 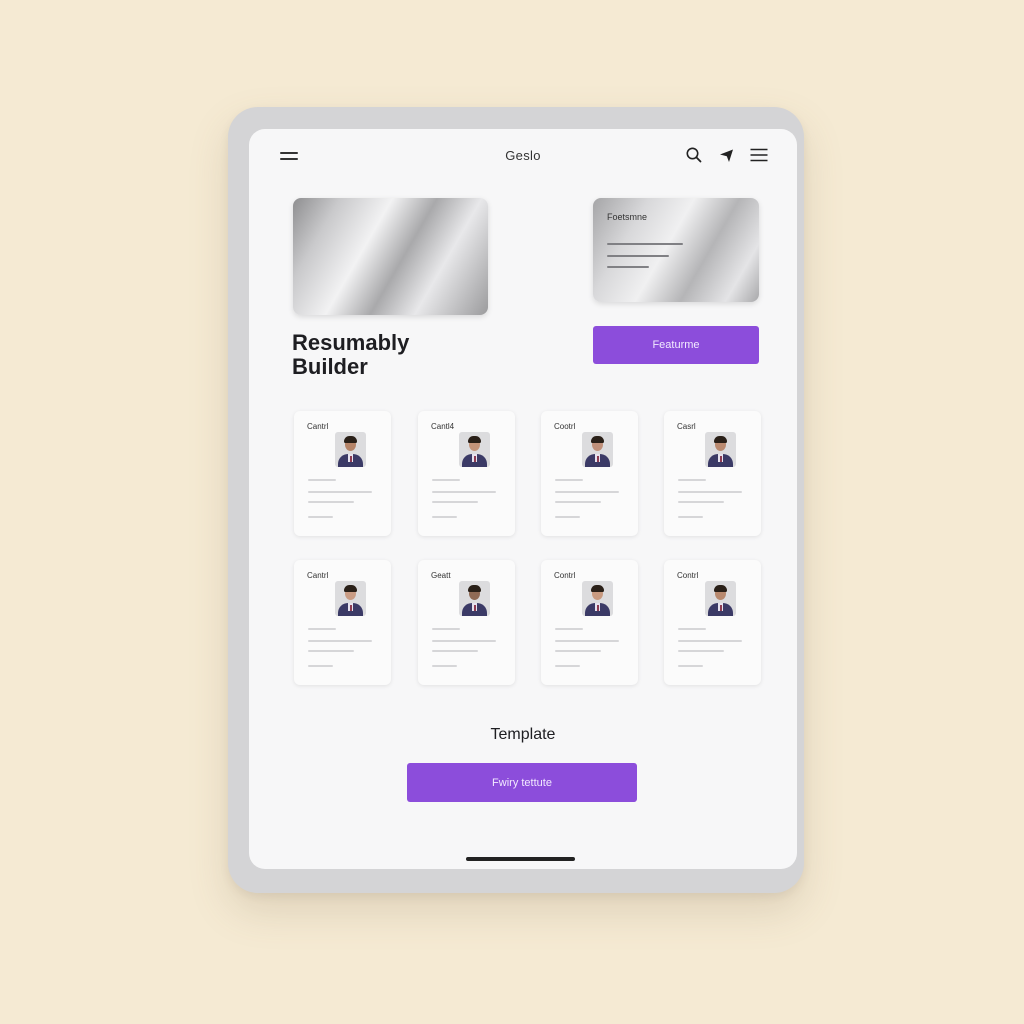 I want to click on top-bar: Geslo, so click(x=523, y=157).